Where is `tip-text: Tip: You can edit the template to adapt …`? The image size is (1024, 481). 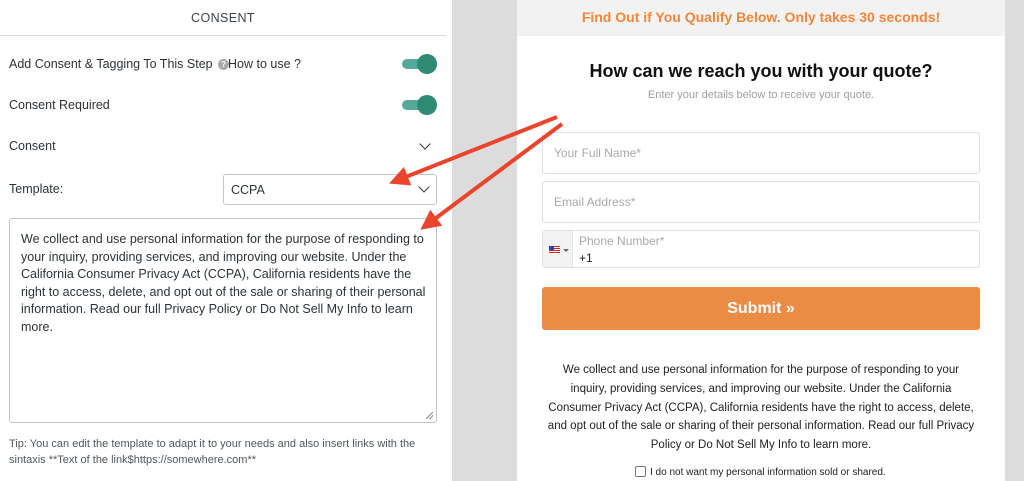
tip-text: Tip: You can edit the template to adapt … is located at coordinates (212, 452).